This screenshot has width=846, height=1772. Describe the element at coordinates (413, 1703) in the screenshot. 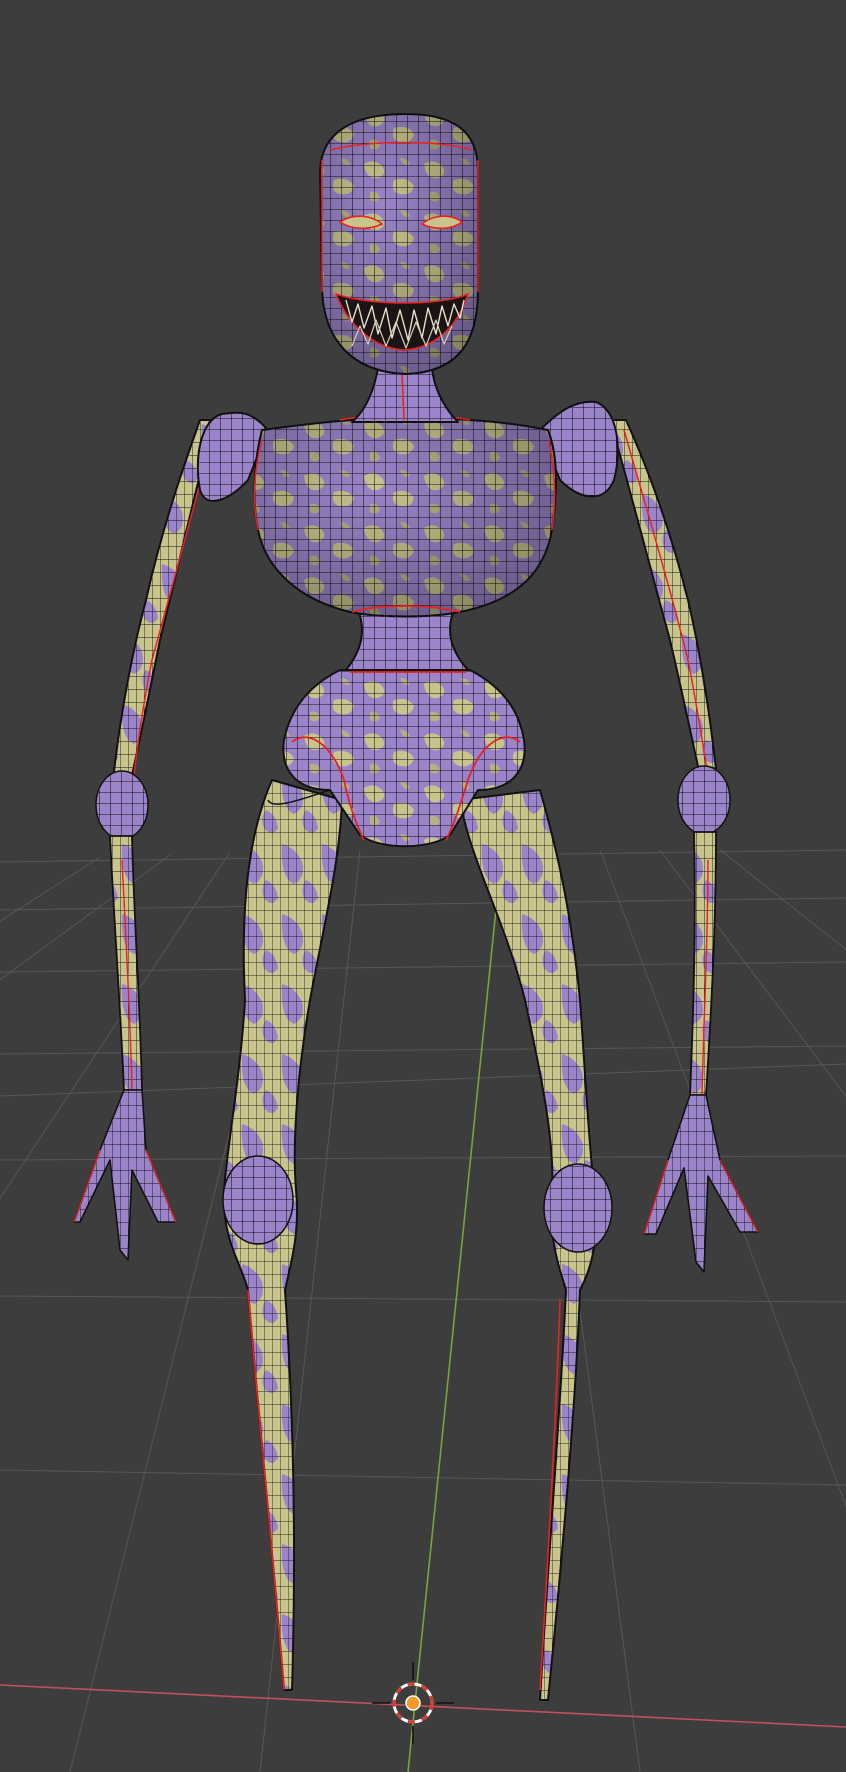

I see `origin-point` at that location.